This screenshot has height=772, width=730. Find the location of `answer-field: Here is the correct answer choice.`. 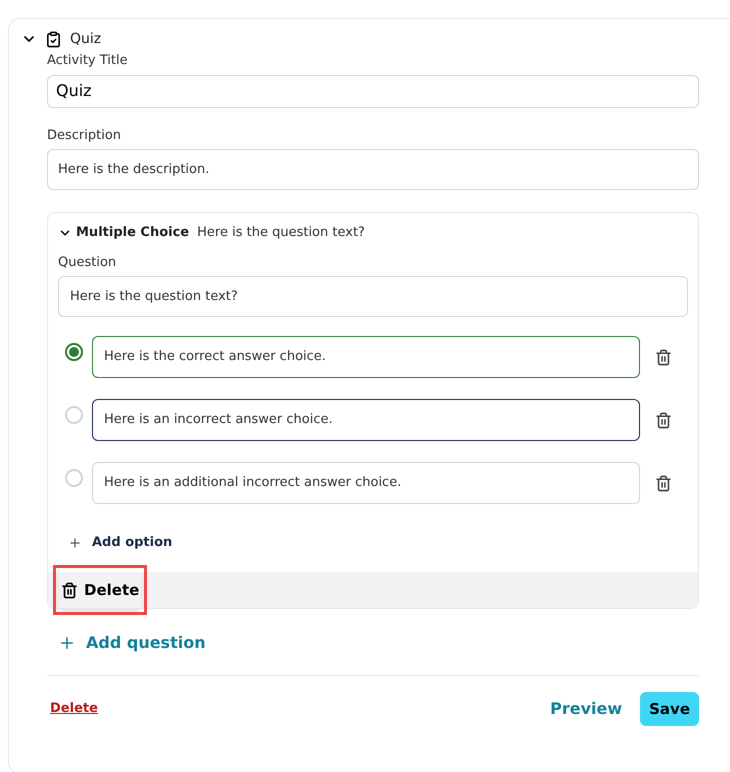

answer-field: Here is the correct answer choice. is located at coordinates (366, 357).